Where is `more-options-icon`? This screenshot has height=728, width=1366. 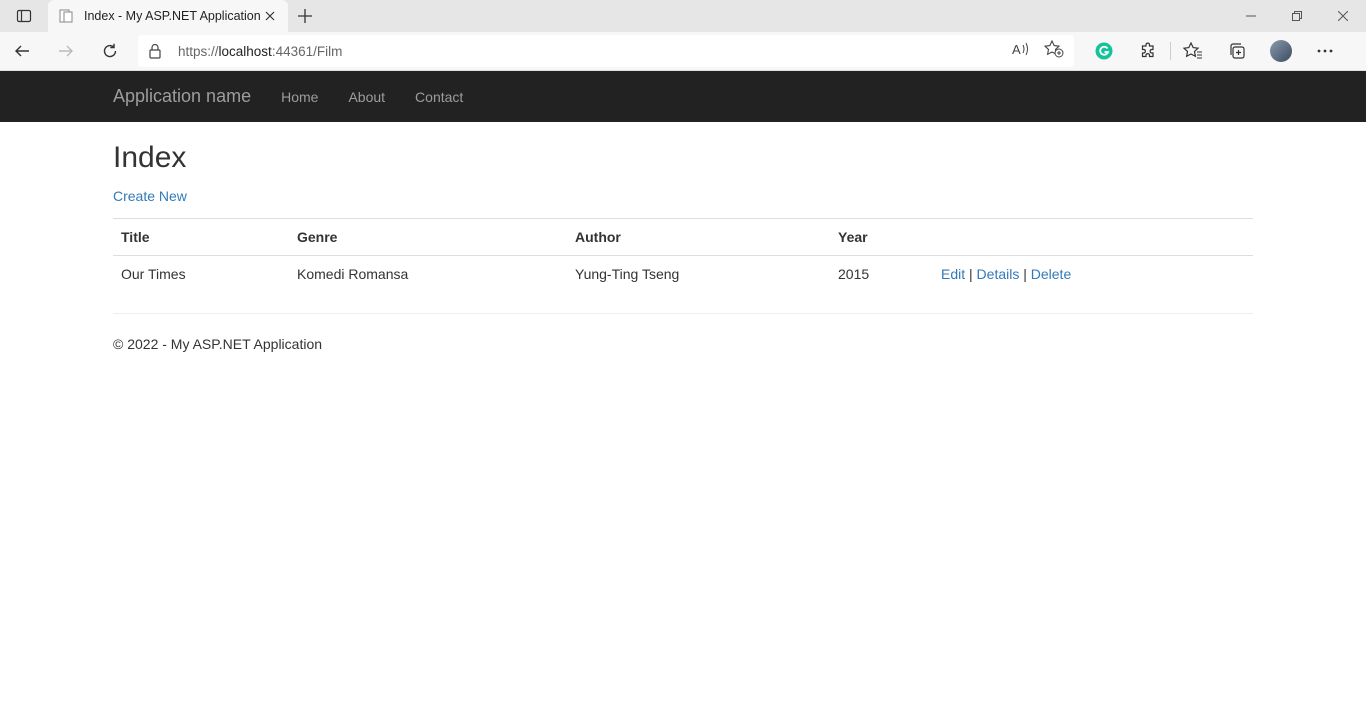
more-options-icon is located at coordinates (1325, 51).